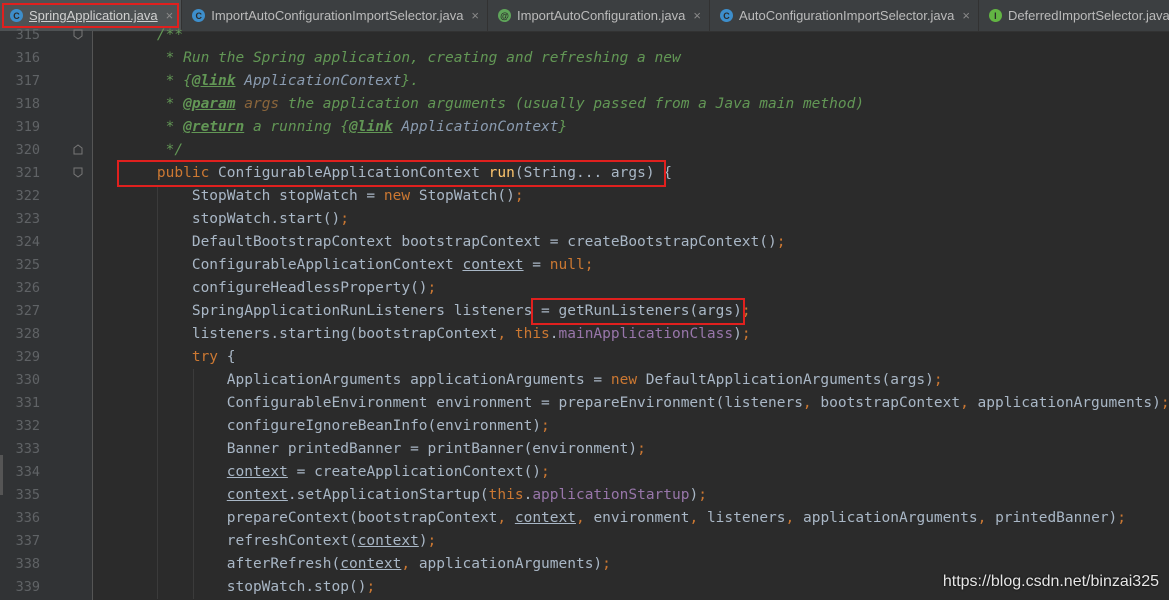 Image resolution: width=1169 pixels, height=600 pixels. Describe the element at coordinates (571, 265) in the screenshot. I see `code-token-kw: null;` at that location.